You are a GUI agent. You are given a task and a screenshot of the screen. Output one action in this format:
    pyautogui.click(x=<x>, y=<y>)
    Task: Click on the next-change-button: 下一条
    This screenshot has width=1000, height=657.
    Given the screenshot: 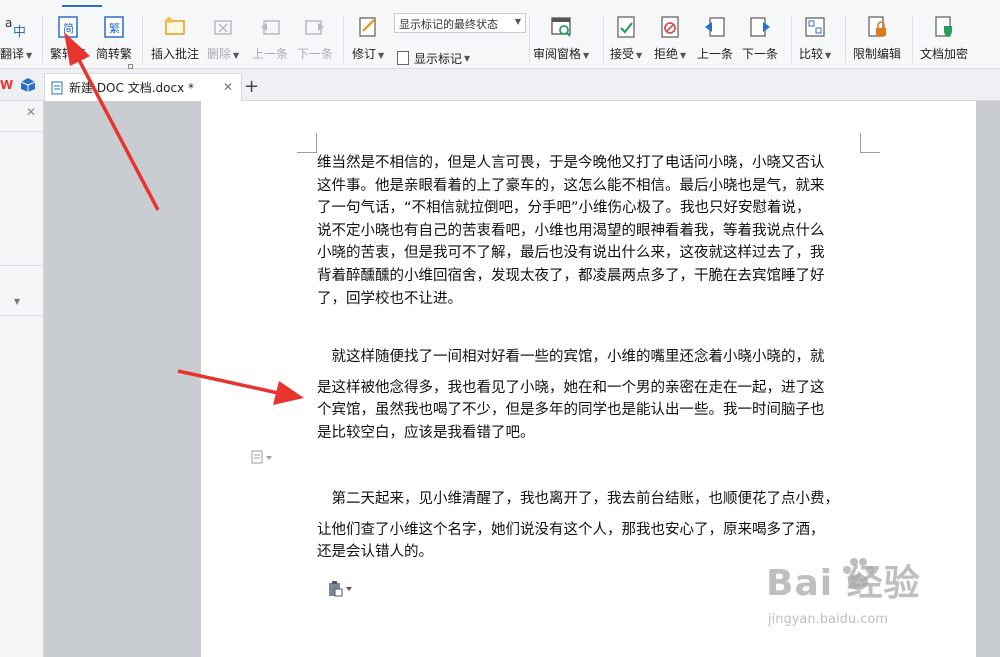 What is the action you would take?
    pyautogui.click(x=760, y=38)
    